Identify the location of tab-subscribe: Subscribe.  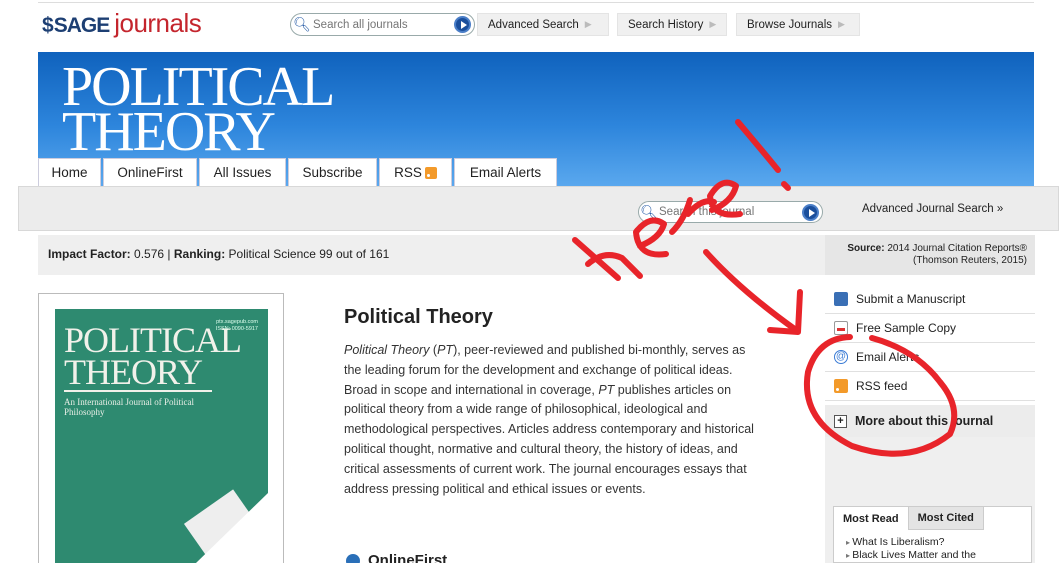
(332, 172).